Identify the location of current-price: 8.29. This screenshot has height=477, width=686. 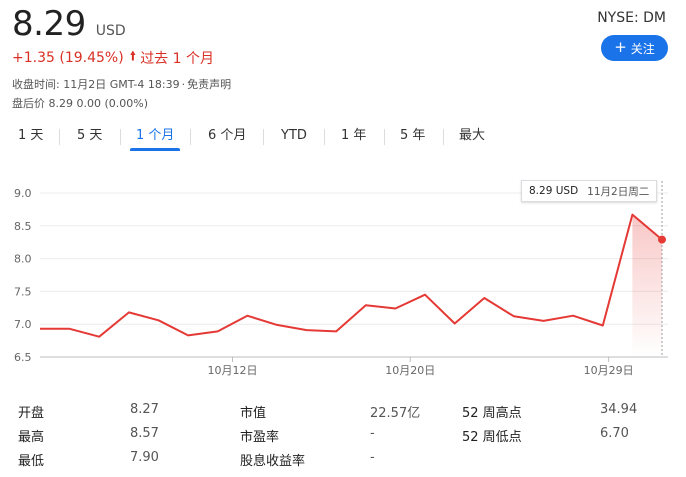
(49, 24).